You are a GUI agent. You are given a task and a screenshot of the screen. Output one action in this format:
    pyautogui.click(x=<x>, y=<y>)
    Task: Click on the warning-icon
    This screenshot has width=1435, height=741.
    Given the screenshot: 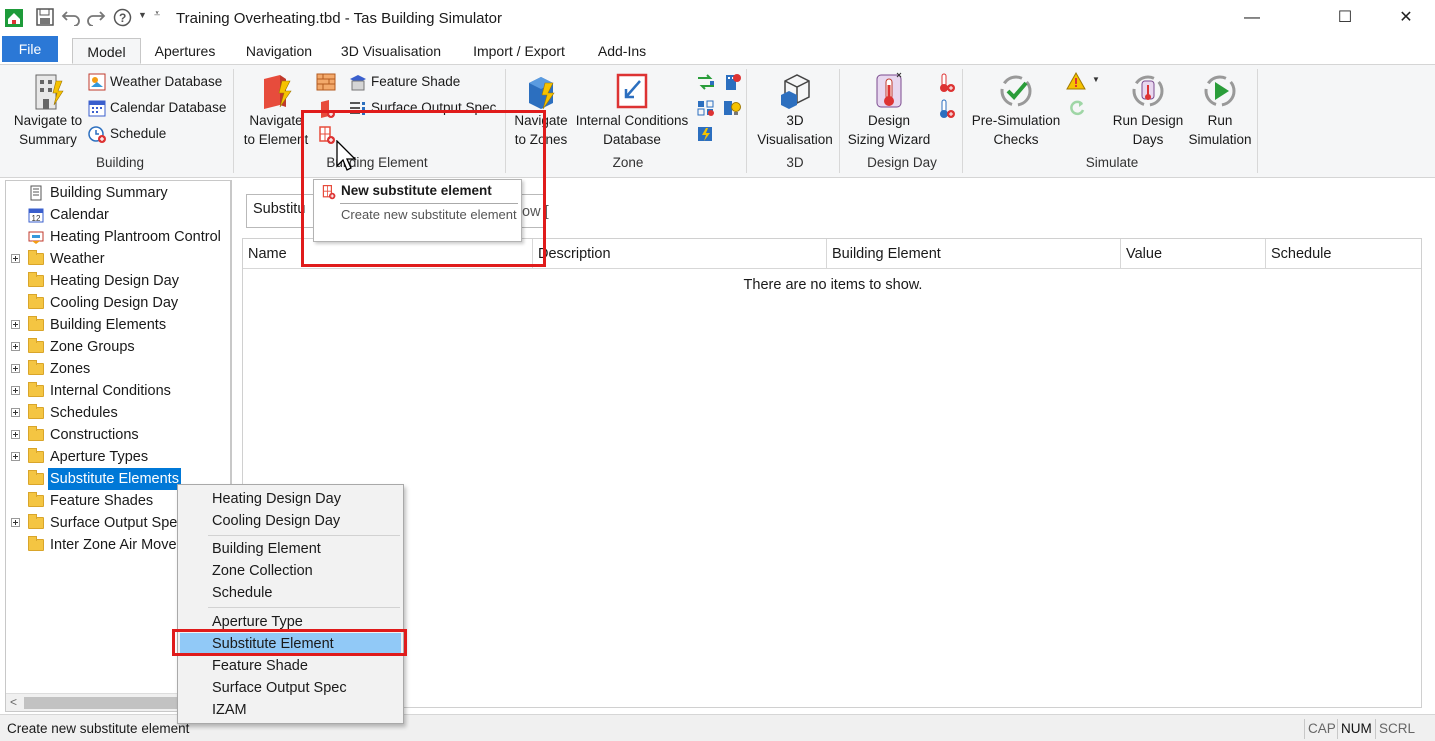 What is the action you would take?
    pyautogui.click(x=1076, y=81)
    